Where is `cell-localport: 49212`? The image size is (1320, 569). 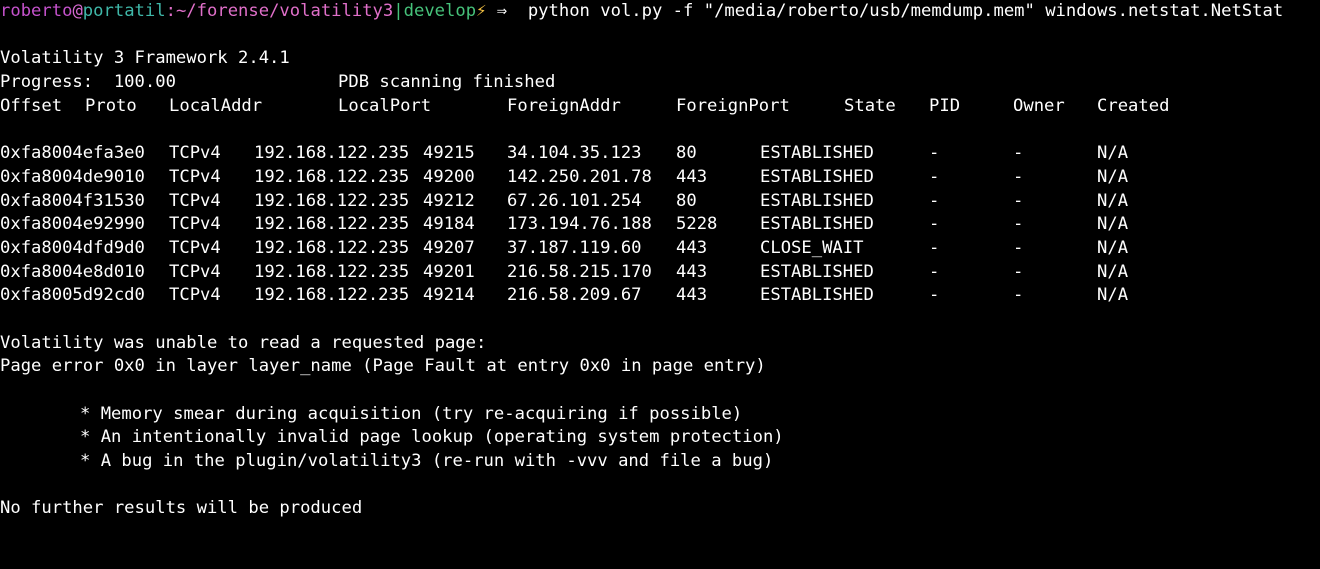 cell-localport: 49212 is located at coordinates (449, 200).